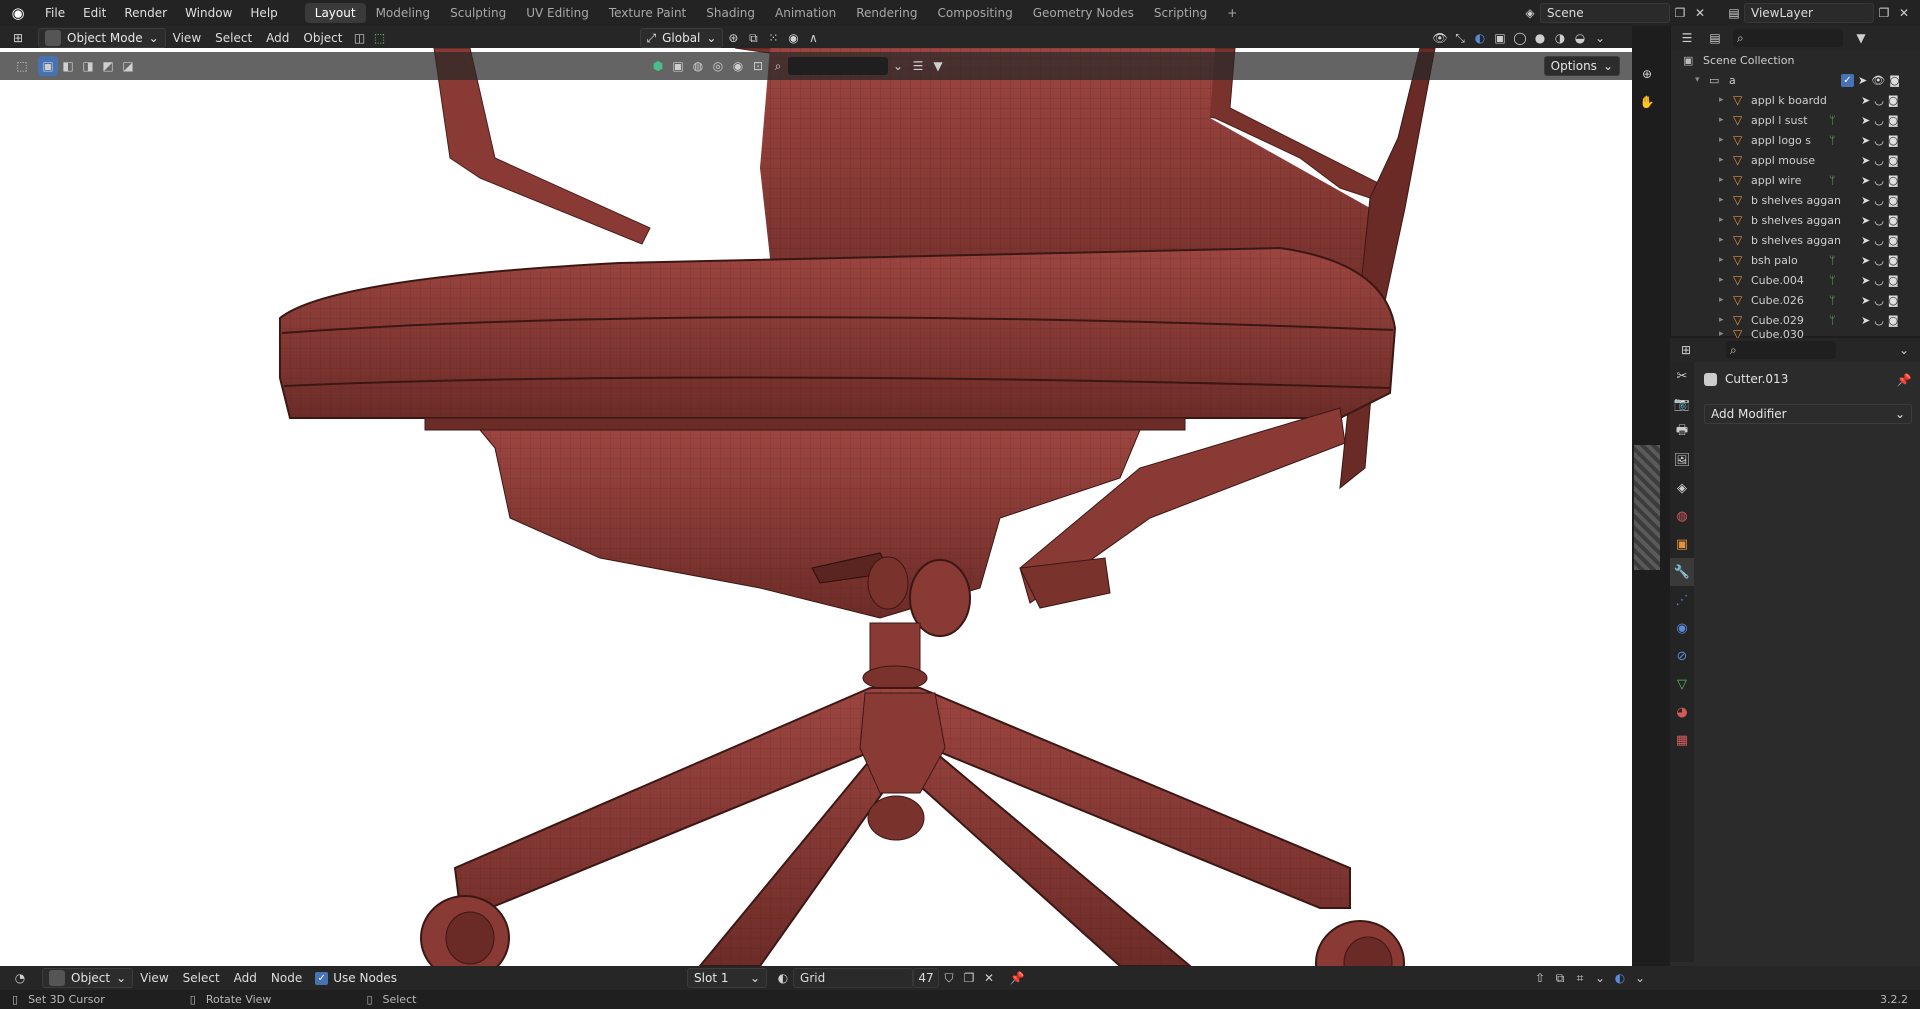  Describe the element at coordinates (1580, 38) in the screenshot. I see `shading-rendered-icon: ◒` at that location.